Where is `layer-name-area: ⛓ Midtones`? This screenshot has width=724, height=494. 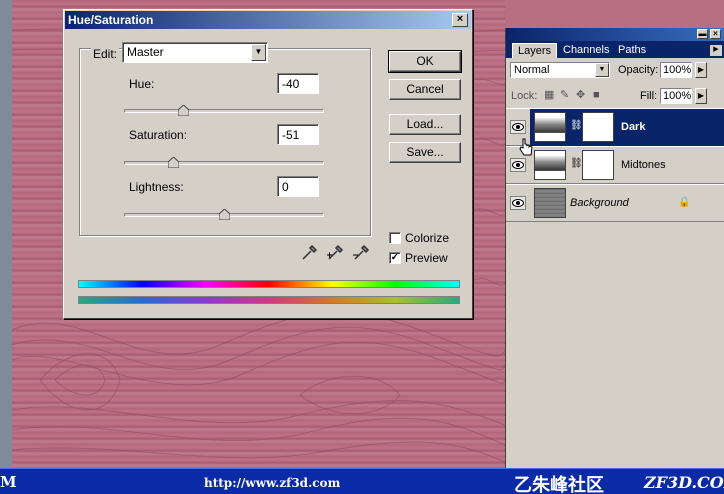
layer-name-area: ⛓ Midtones is located at coordinates (627, 165).